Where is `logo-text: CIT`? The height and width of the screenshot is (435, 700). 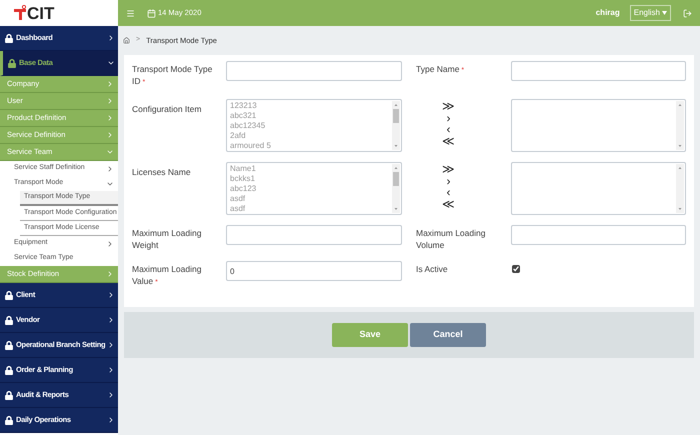 logo-text: CIT is located at coordinates (40, 13).